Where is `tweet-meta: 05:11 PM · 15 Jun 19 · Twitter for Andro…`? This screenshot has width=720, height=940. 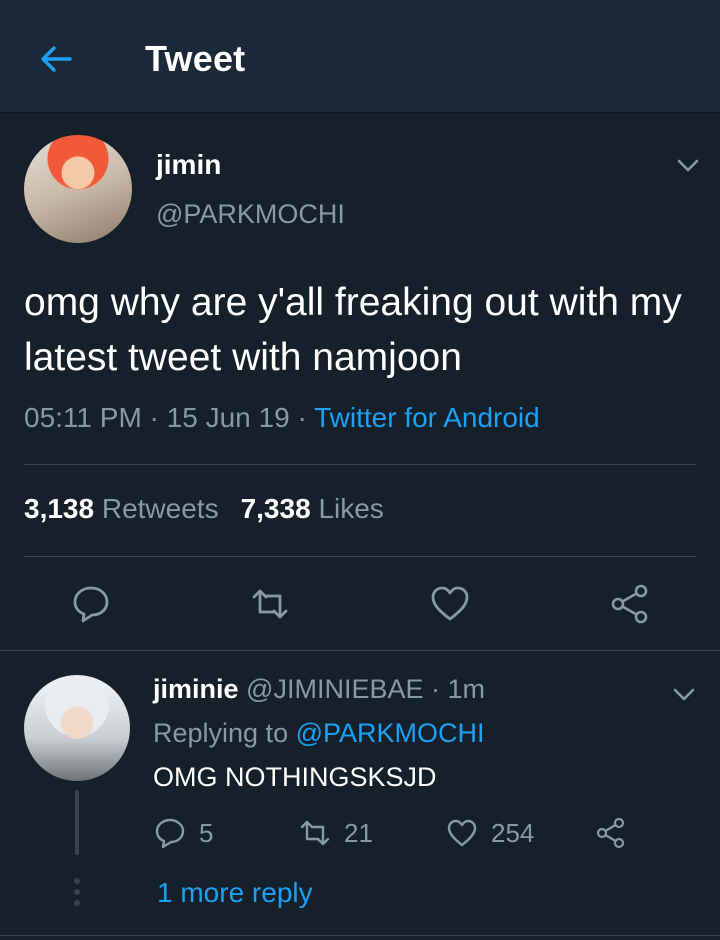 tweet-meta: 05:11 PM · 15 Jun 19 · Twitter for Andro… is located at coordinates (282, 418).